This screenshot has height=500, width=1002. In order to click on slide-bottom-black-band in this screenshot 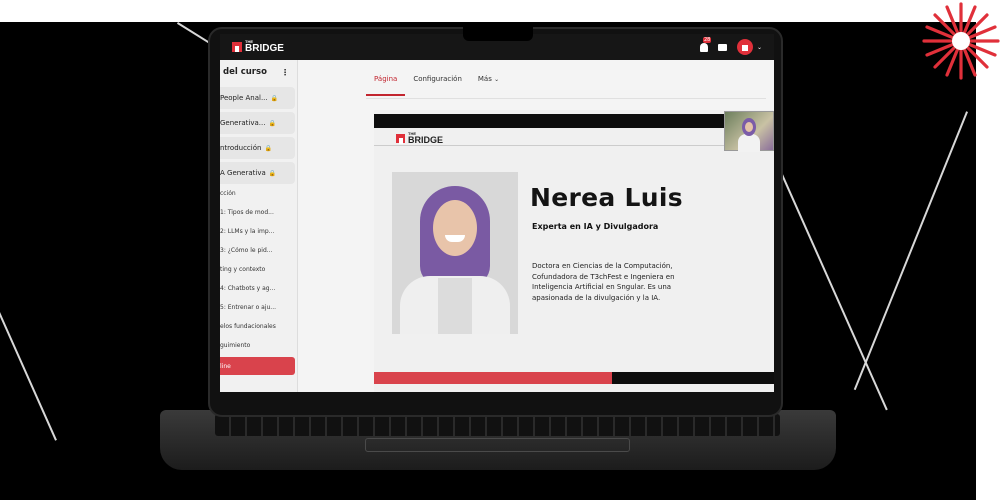, I will do `click(693, 378)`.